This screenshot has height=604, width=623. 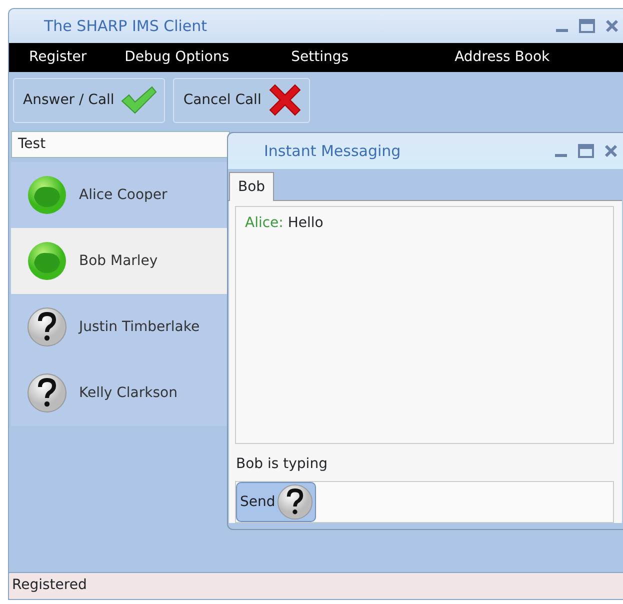 What do you see at coordinates (332, 151) in the screenshot?
I see `window-title: Instant Messaging` at bounding box center [332, 151].